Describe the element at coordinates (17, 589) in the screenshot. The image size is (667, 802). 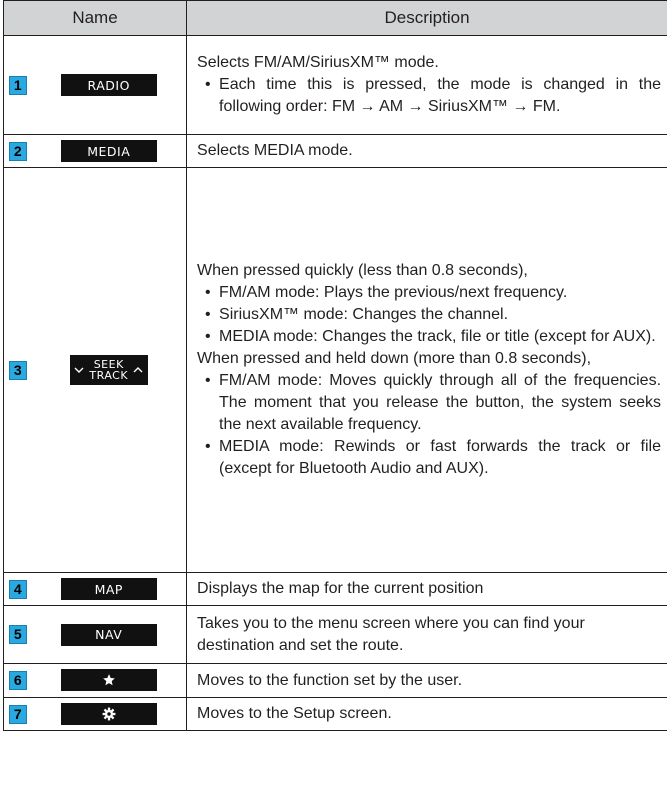
I see `row-number-badge: 4` at that location.